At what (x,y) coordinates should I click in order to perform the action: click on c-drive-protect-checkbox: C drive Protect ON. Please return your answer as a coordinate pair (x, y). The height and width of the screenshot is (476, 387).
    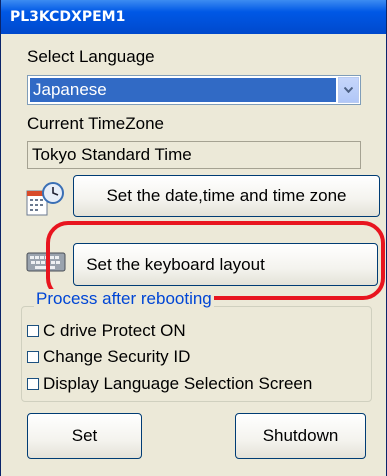
    Looking at the image, I should click on (106, 331).